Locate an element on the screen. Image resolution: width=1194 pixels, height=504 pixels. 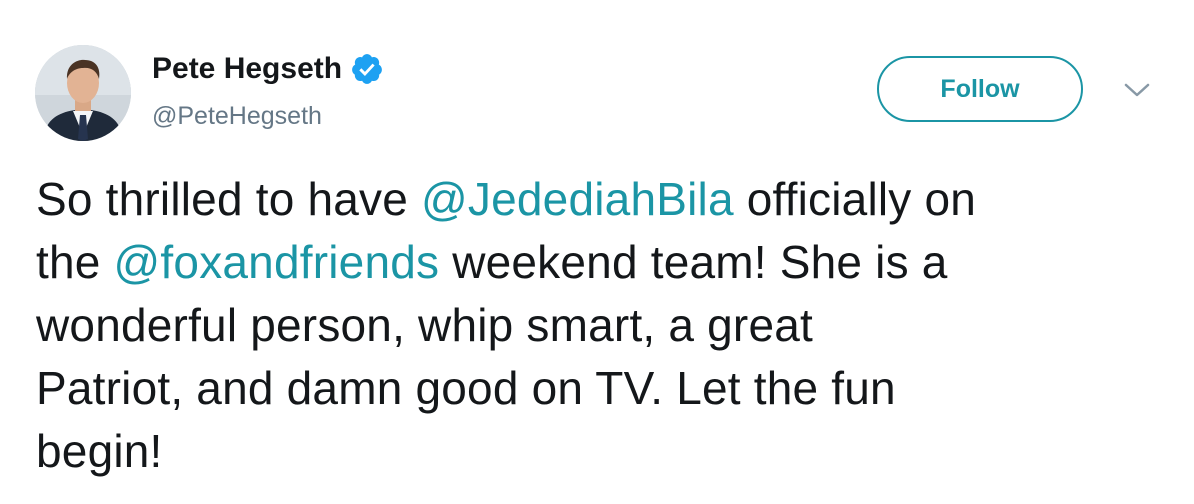
avatar-photo is located at coordinates (83, 93).